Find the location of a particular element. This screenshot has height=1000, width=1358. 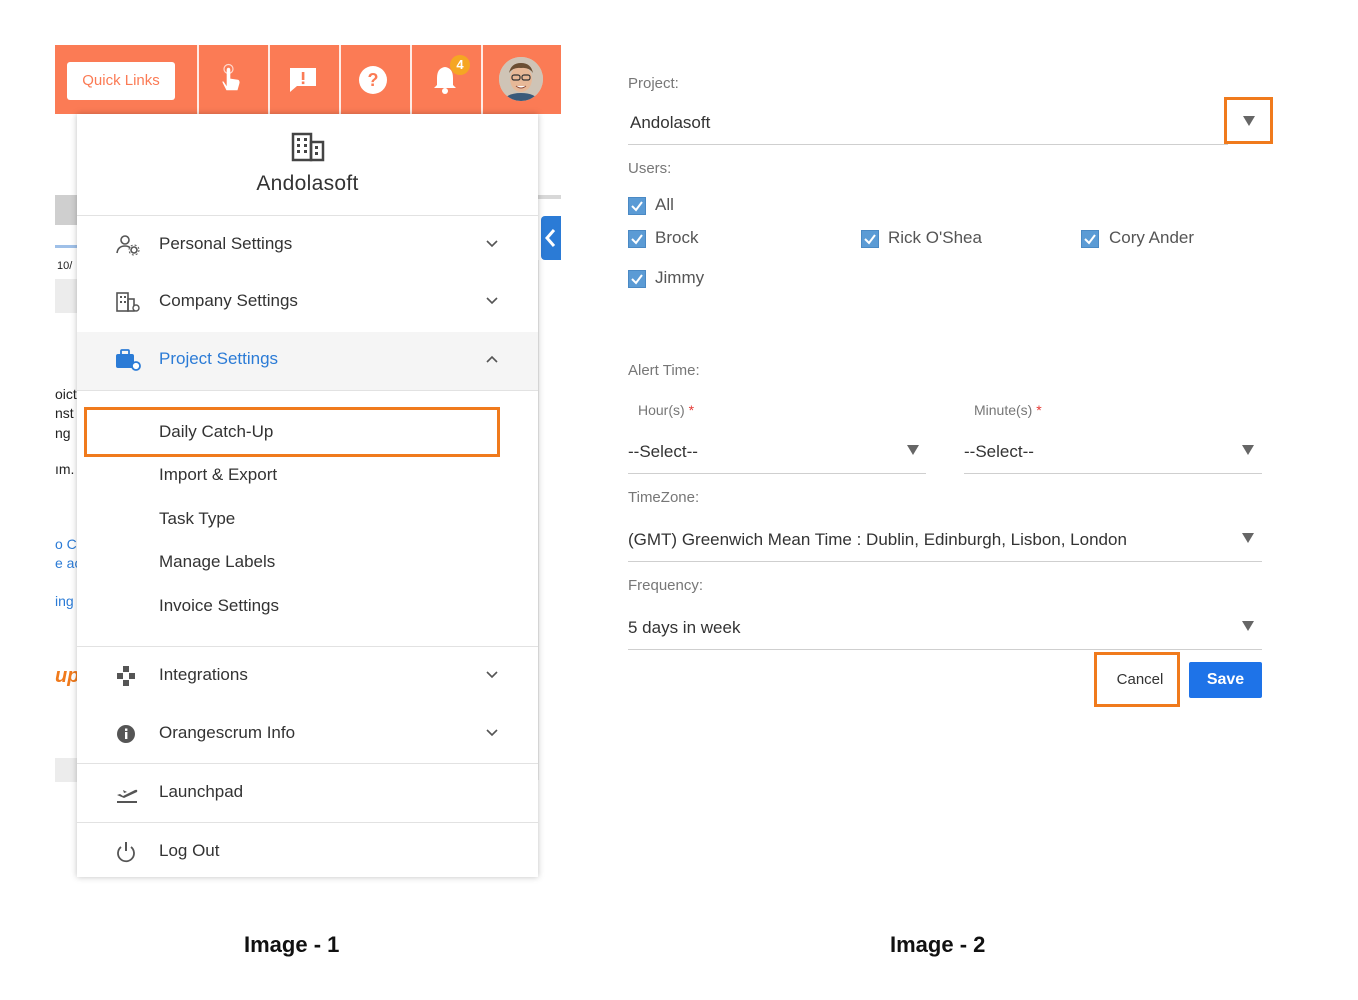

sub-item-task-type: Task Type is located at coordinates (197, 519).